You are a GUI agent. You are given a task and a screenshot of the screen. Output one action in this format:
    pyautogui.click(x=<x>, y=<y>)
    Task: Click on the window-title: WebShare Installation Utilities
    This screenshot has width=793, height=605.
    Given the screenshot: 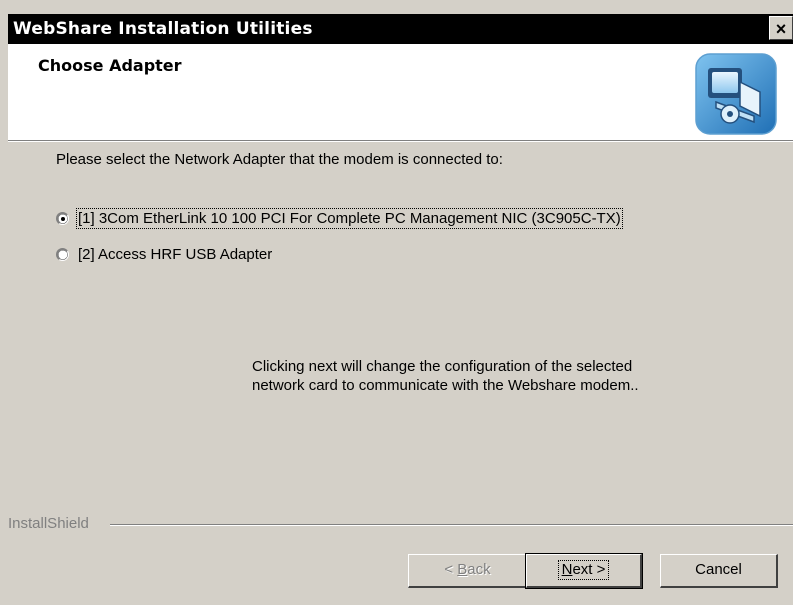 What is the action you would take?
    pyautogui.click(x=163, y=29)
    